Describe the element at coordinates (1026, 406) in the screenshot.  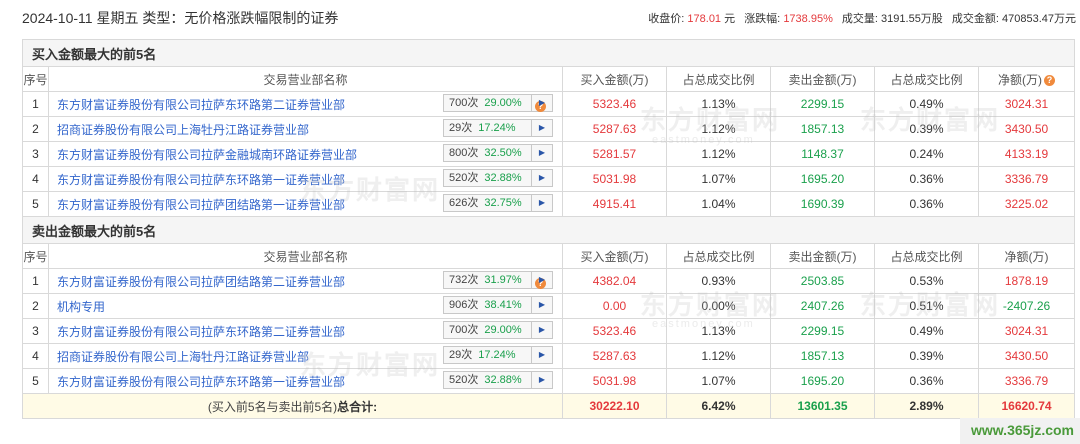
I see `total-net: 16620.74` at that location.